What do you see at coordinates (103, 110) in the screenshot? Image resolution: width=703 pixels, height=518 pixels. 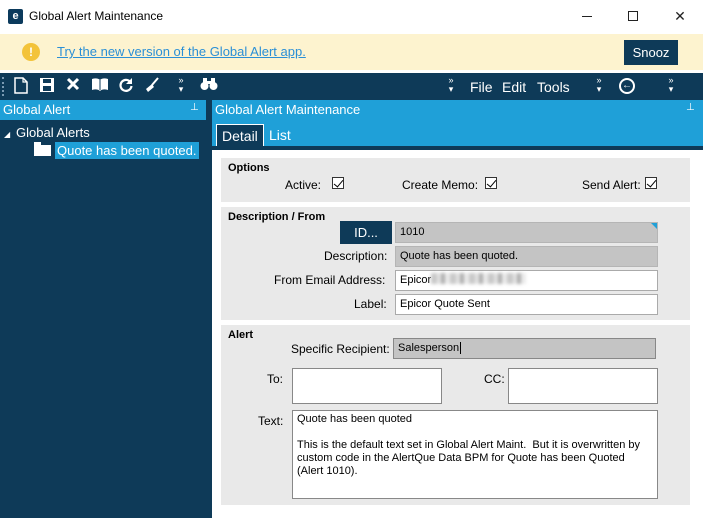 I see `tree-panel-header: Global Alert` at bounding box center [103, 110].